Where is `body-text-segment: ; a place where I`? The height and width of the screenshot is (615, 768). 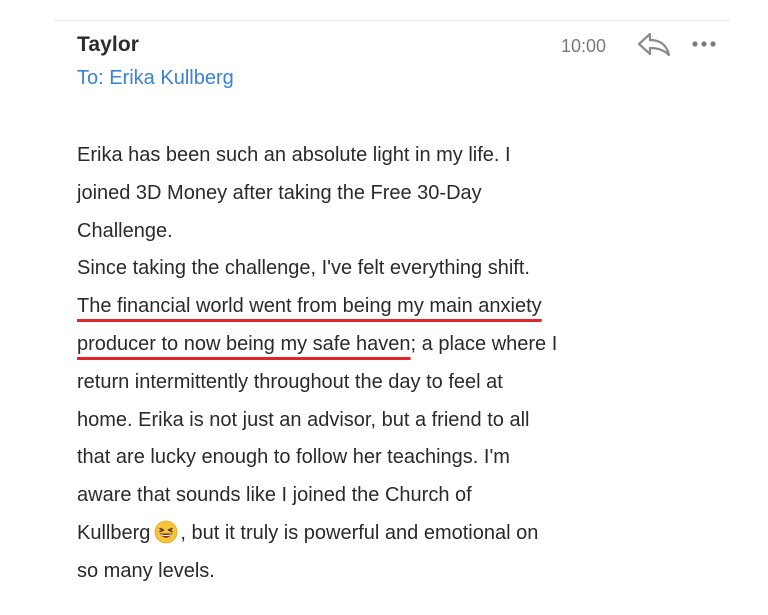
body-text-segment: ; a place where I is located at coordinates (484, 343).